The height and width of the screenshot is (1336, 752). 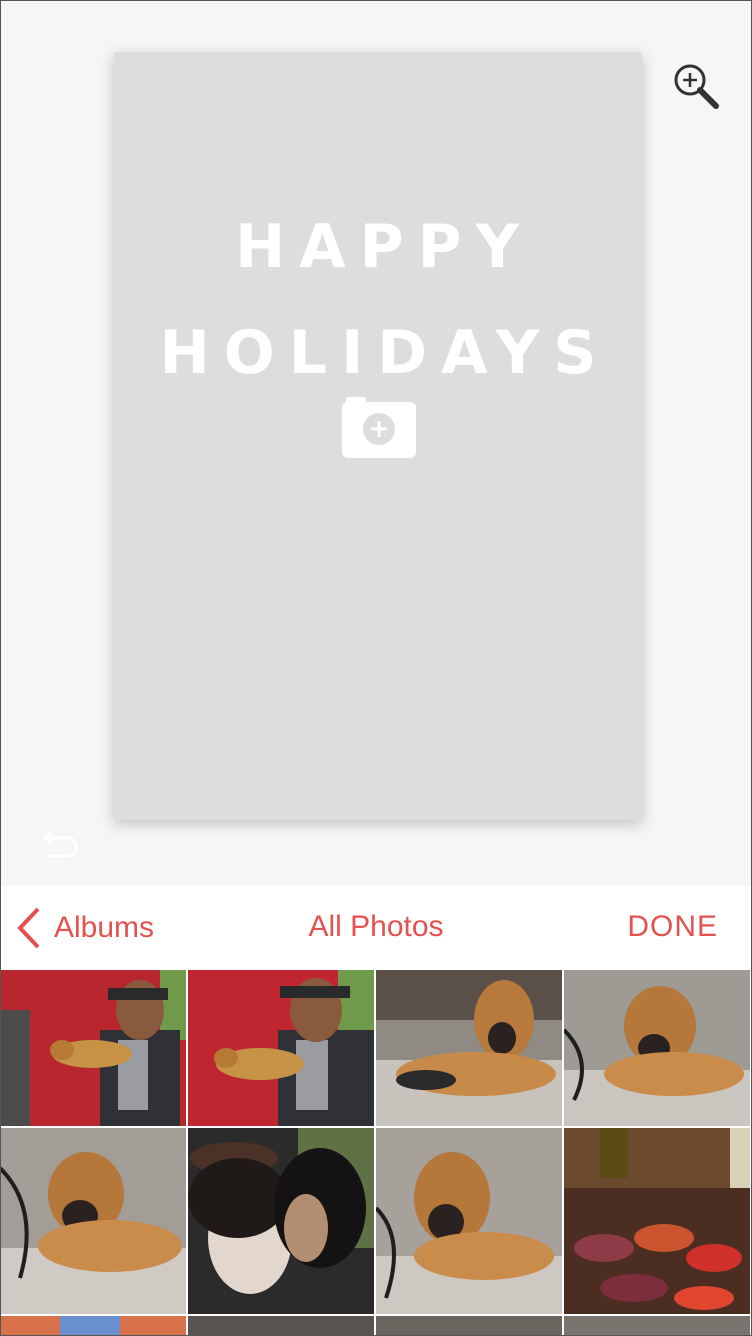 What do you see at coordinates (61, 846) in the screenshot?
I see `undo-icon` at bounding box center [61, 846].